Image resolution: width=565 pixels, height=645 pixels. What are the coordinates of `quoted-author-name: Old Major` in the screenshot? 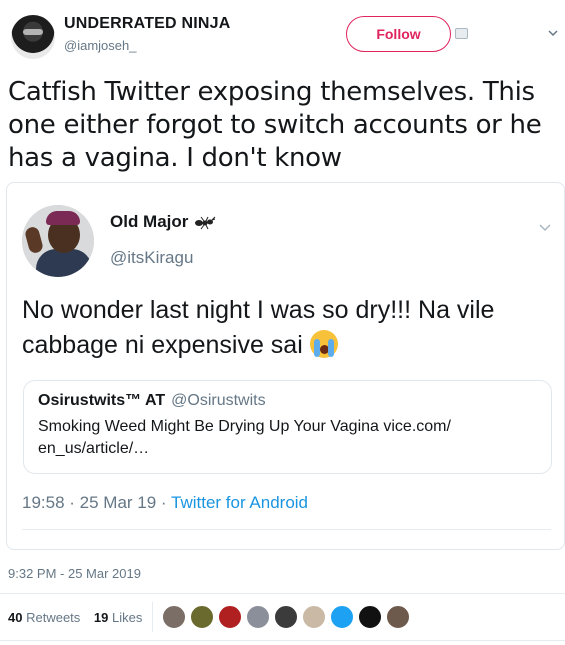 It's located at (149, 222).